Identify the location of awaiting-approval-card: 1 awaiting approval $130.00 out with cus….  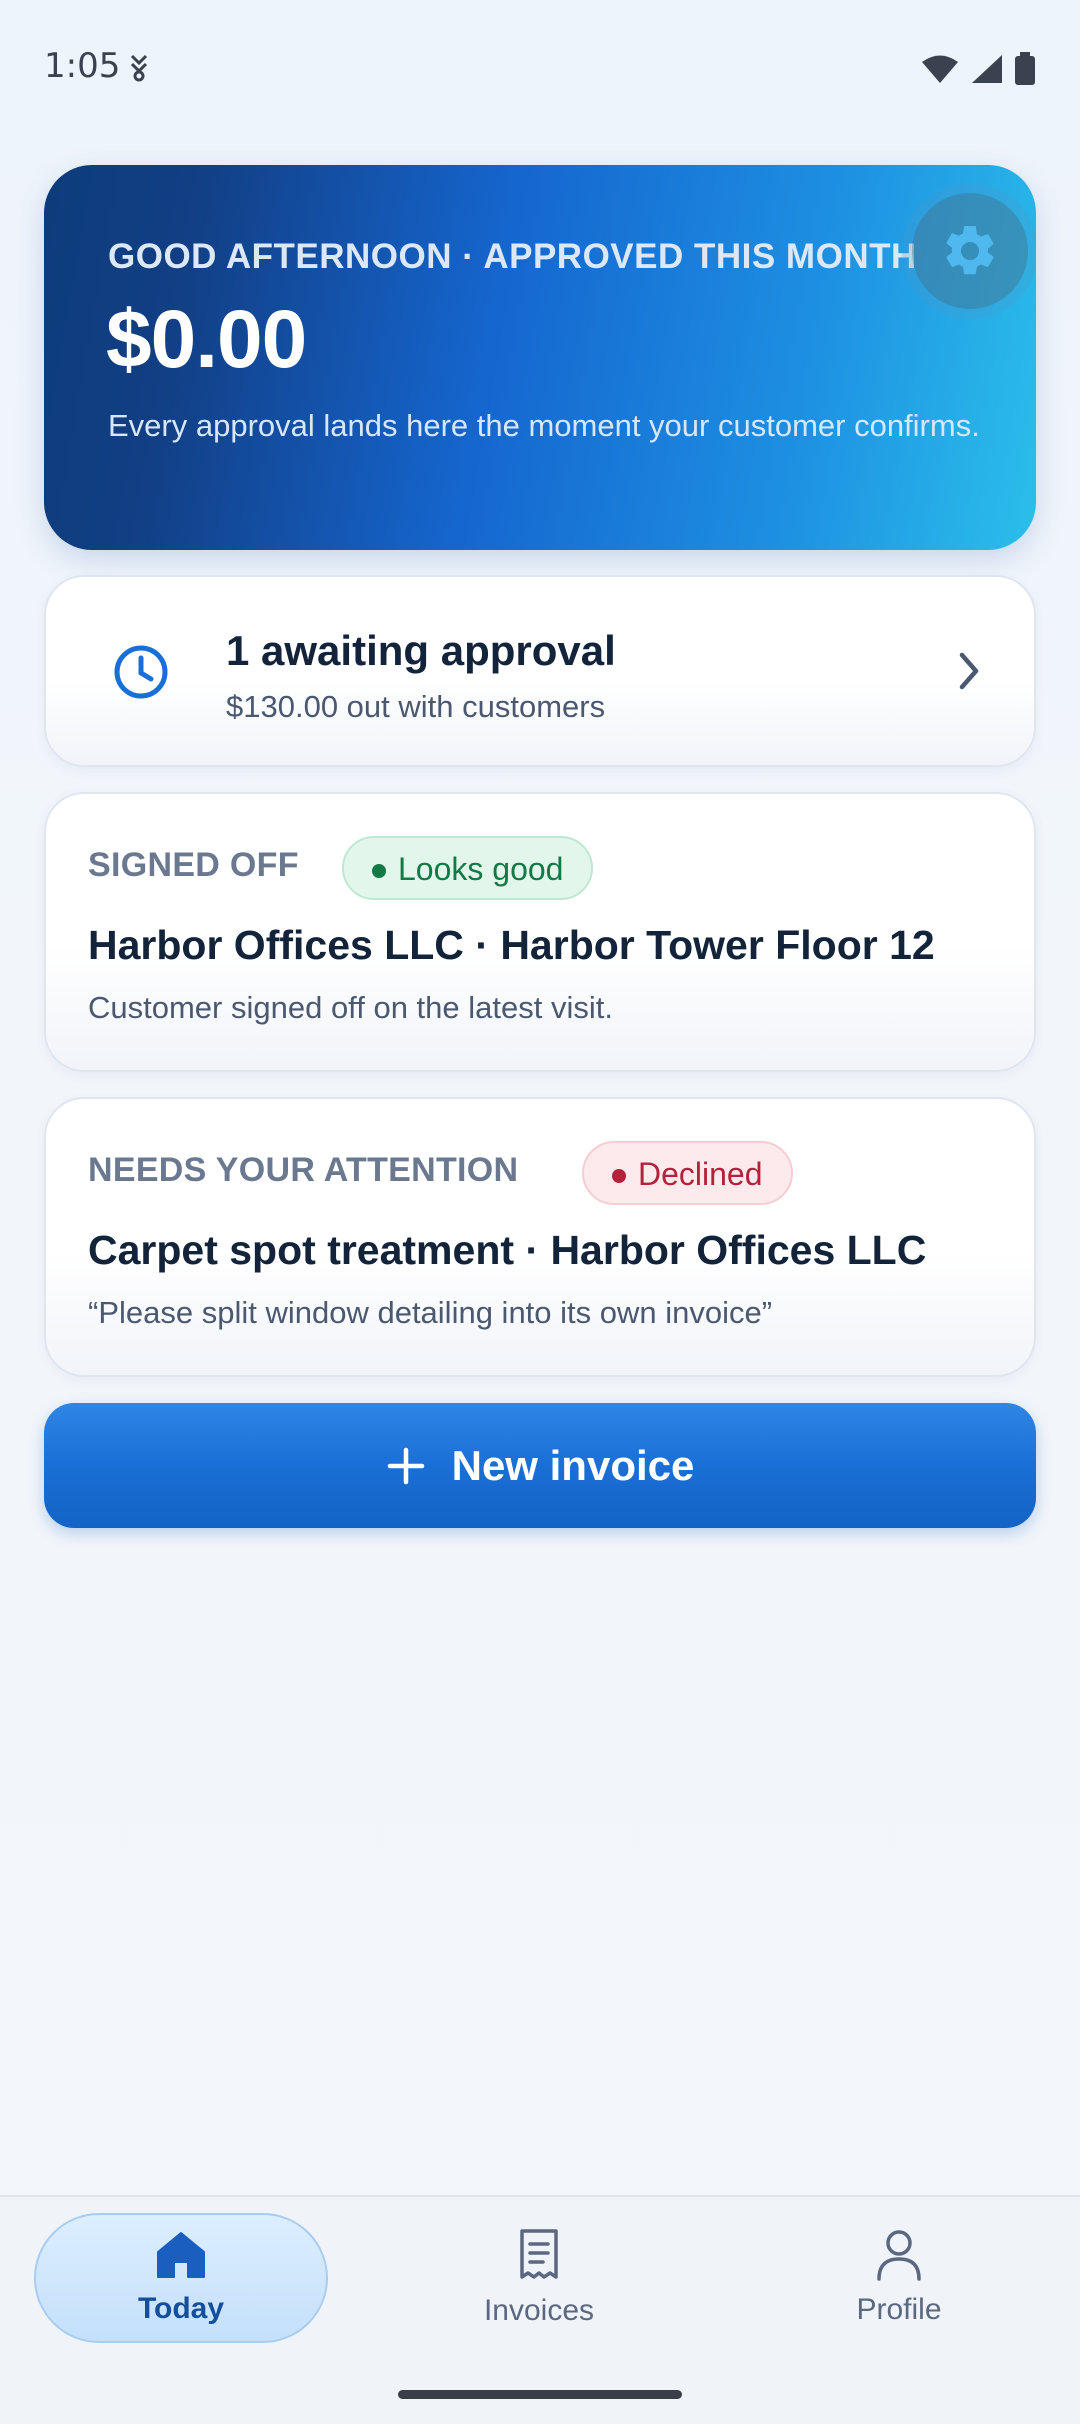
(540, 671).